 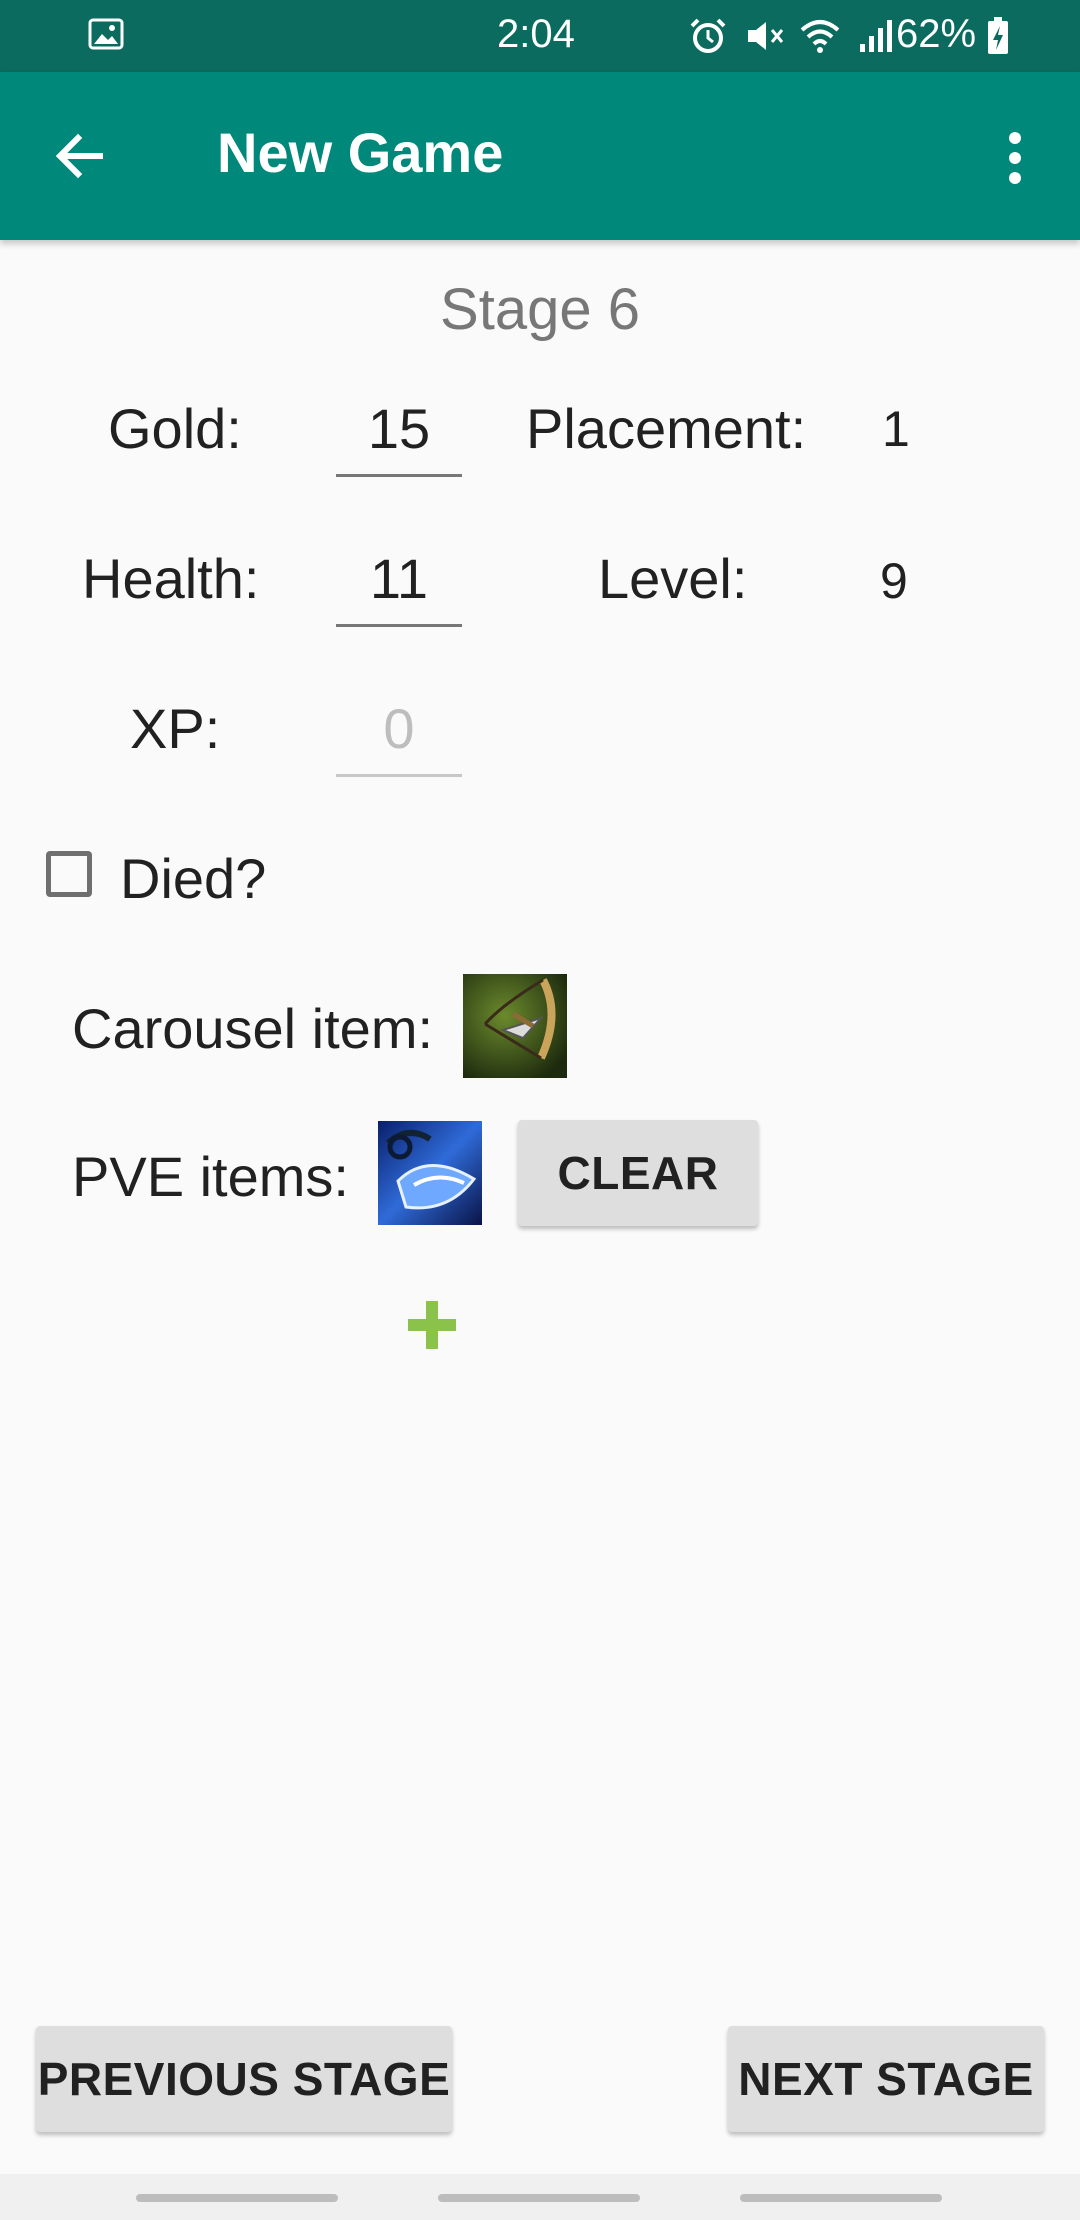 I want to click on app-bar: New Game, so click(x=540, y=156).